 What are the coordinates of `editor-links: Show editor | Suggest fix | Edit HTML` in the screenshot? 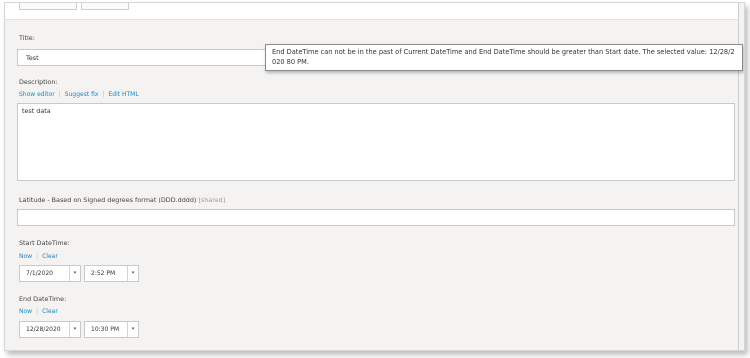 It's located at (79, 94).